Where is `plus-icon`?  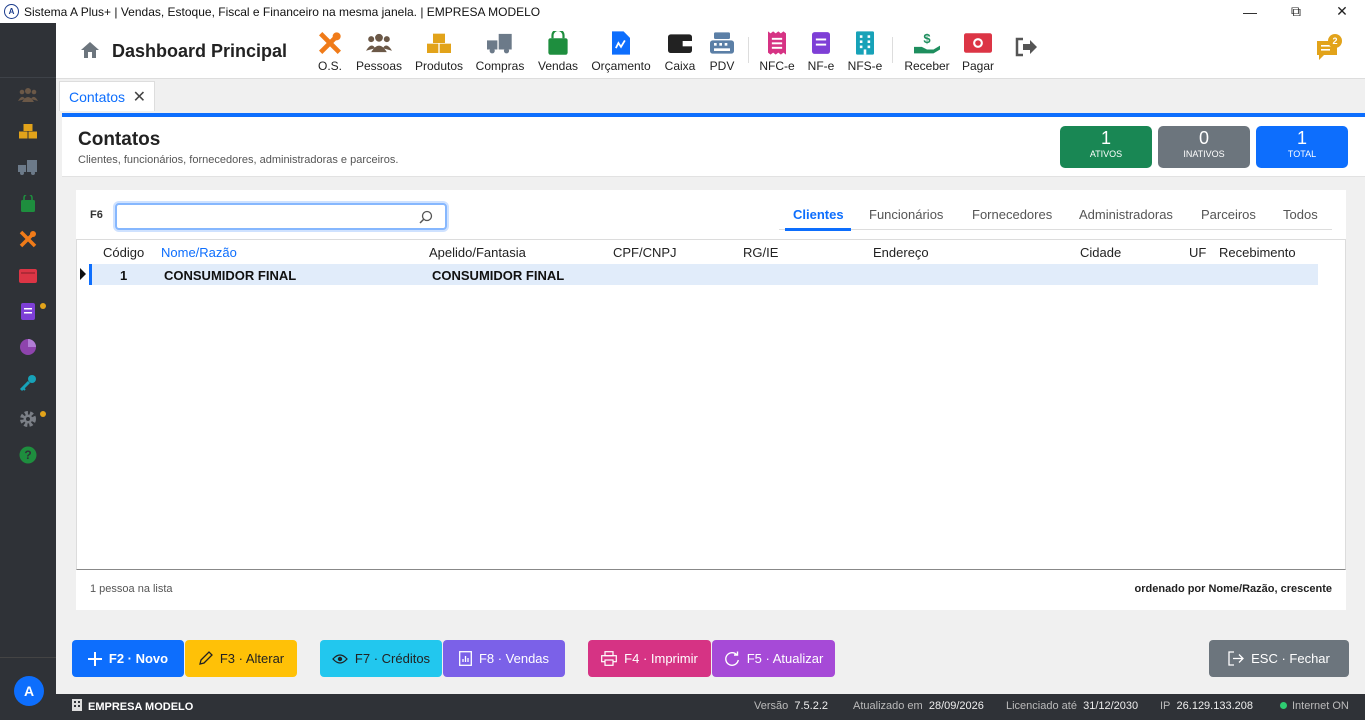
plus-icon is located at coordinates (94, 658).